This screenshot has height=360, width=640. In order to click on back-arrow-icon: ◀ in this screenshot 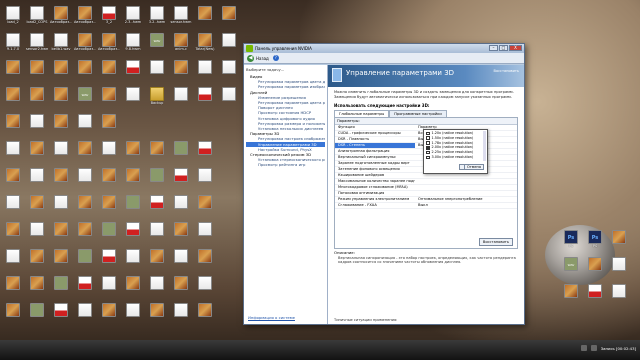, I will do `click(250, 58)`.